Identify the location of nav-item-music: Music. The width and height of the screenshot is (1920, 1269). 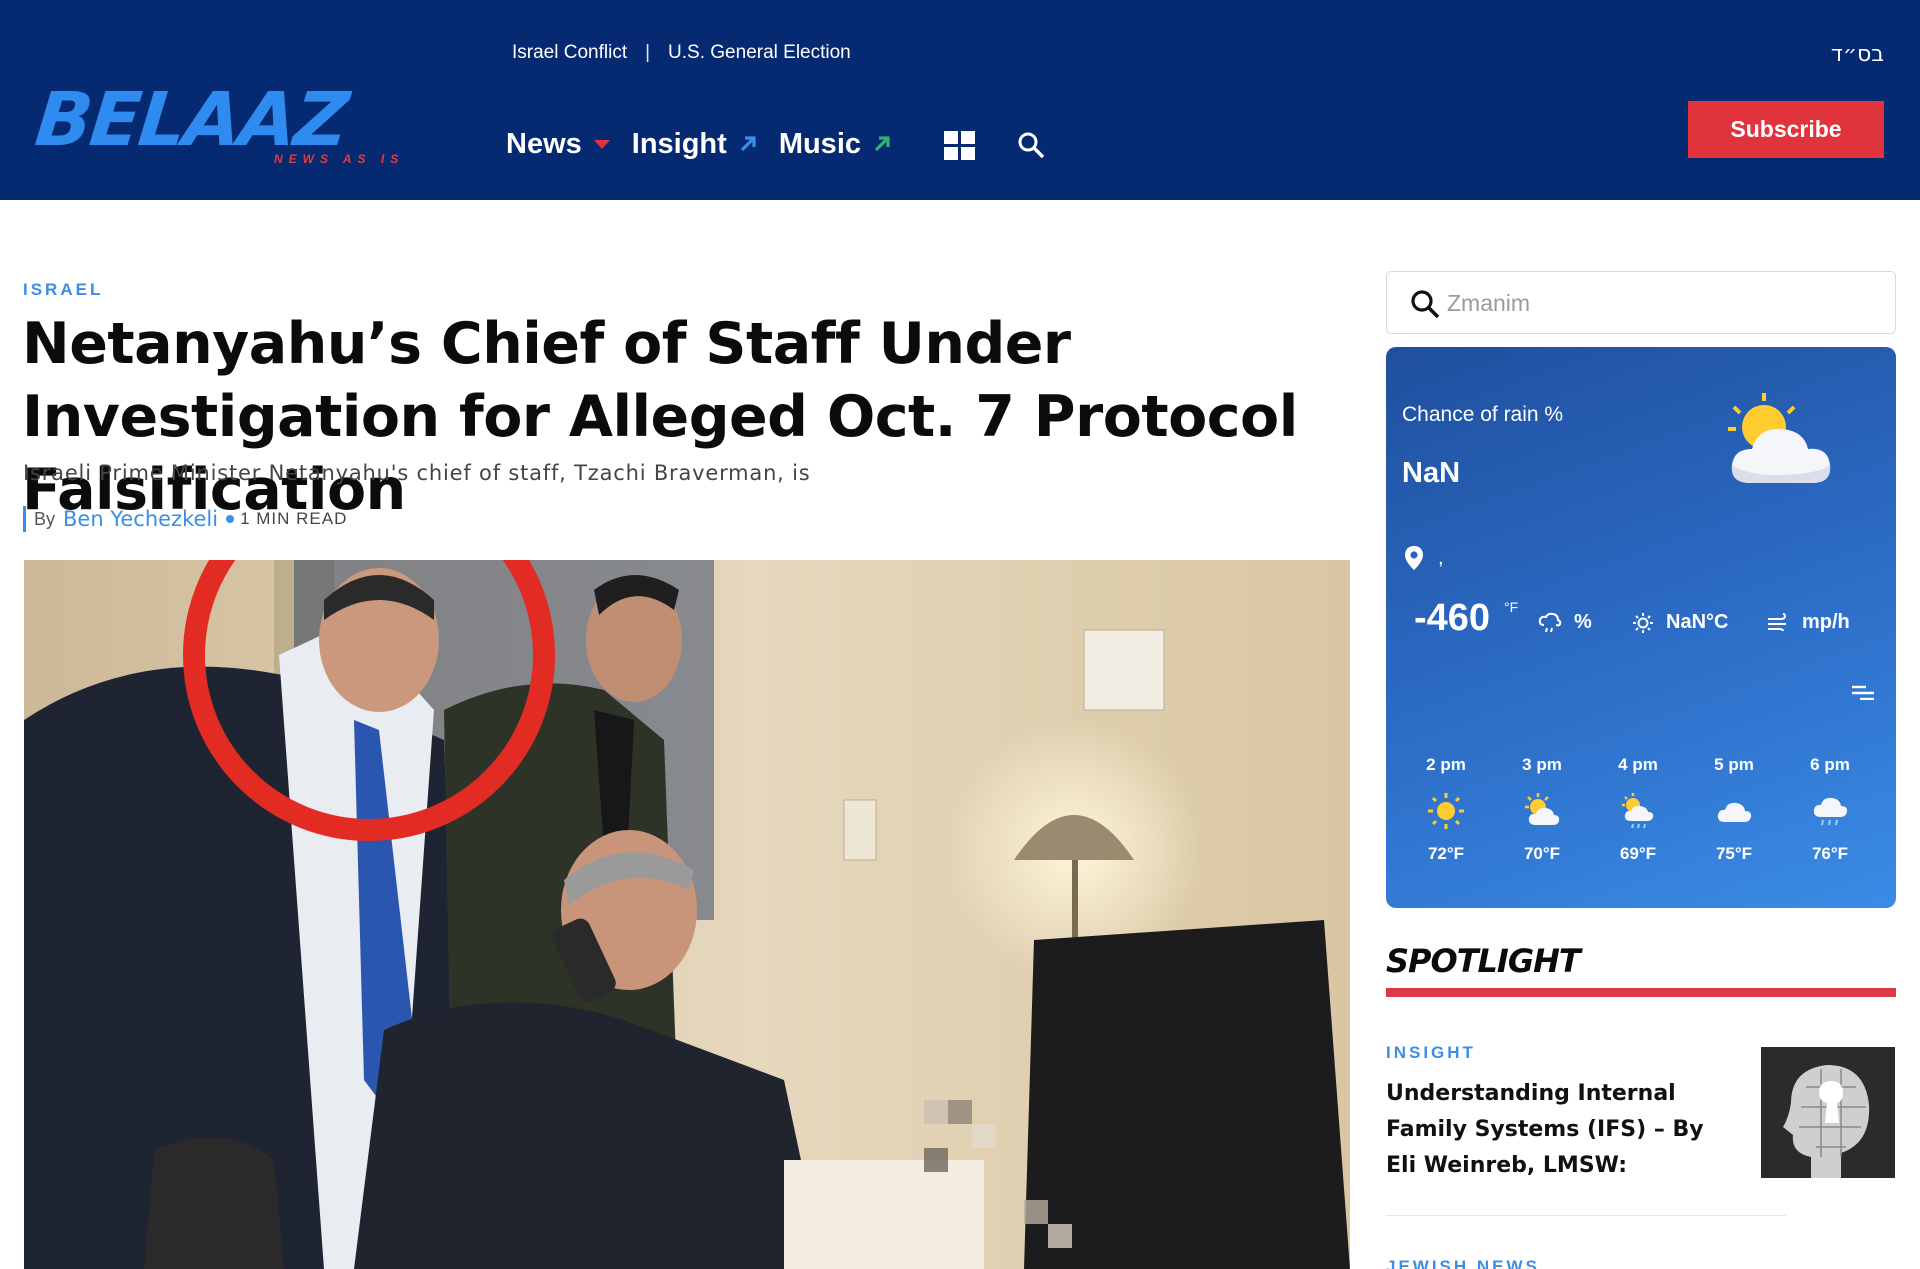
(835, 144).